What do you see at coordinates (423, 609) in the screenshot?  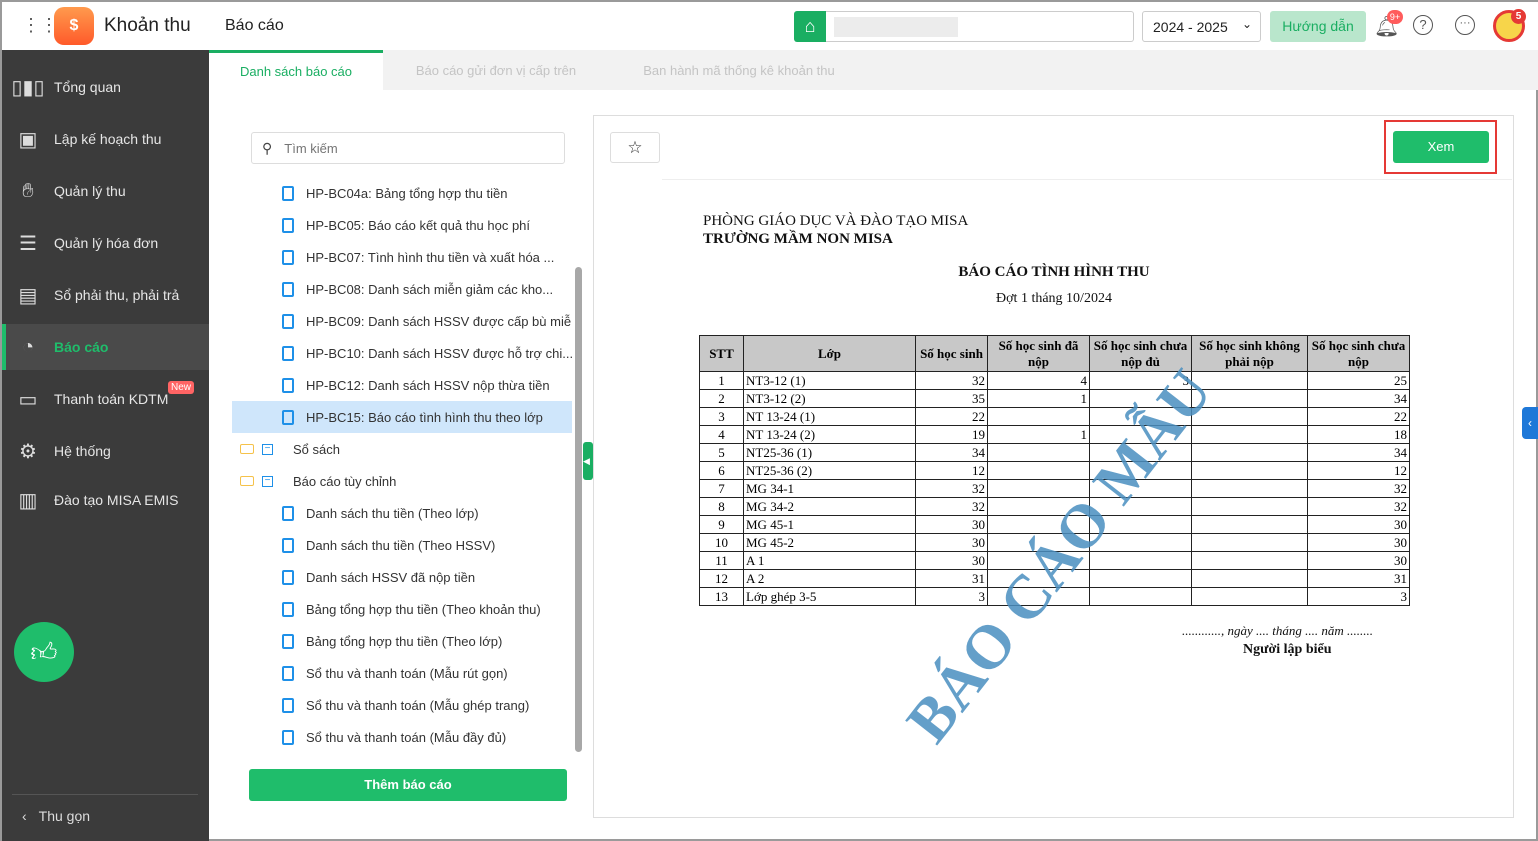 I see `tree-item-label: Bảng tổng hợp thu tiền (Theo khoản thu)` at bounding box center [423, 609].